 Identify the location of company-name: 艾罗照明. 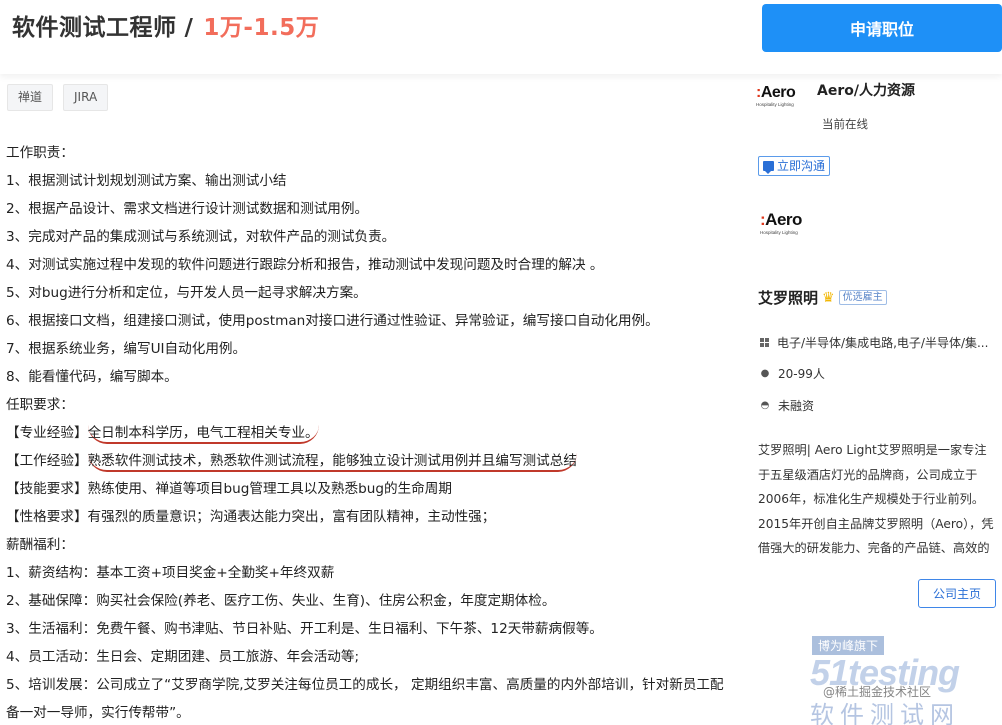
(788, 297).